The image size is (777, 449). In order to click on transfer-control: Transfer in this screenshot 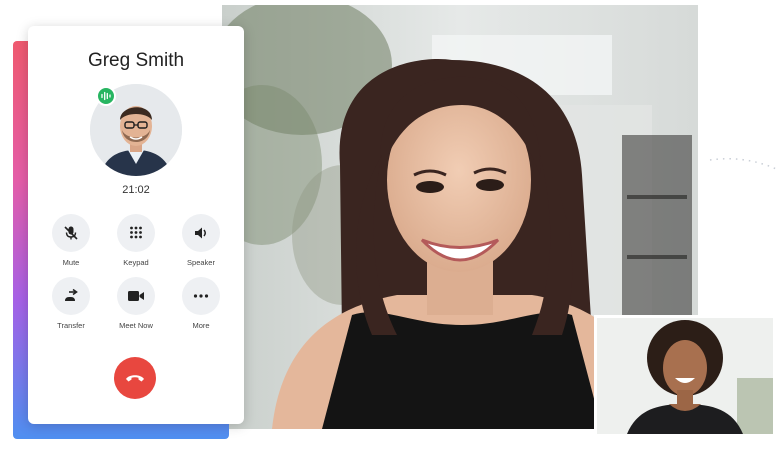, I will do `click(71, 303)`.